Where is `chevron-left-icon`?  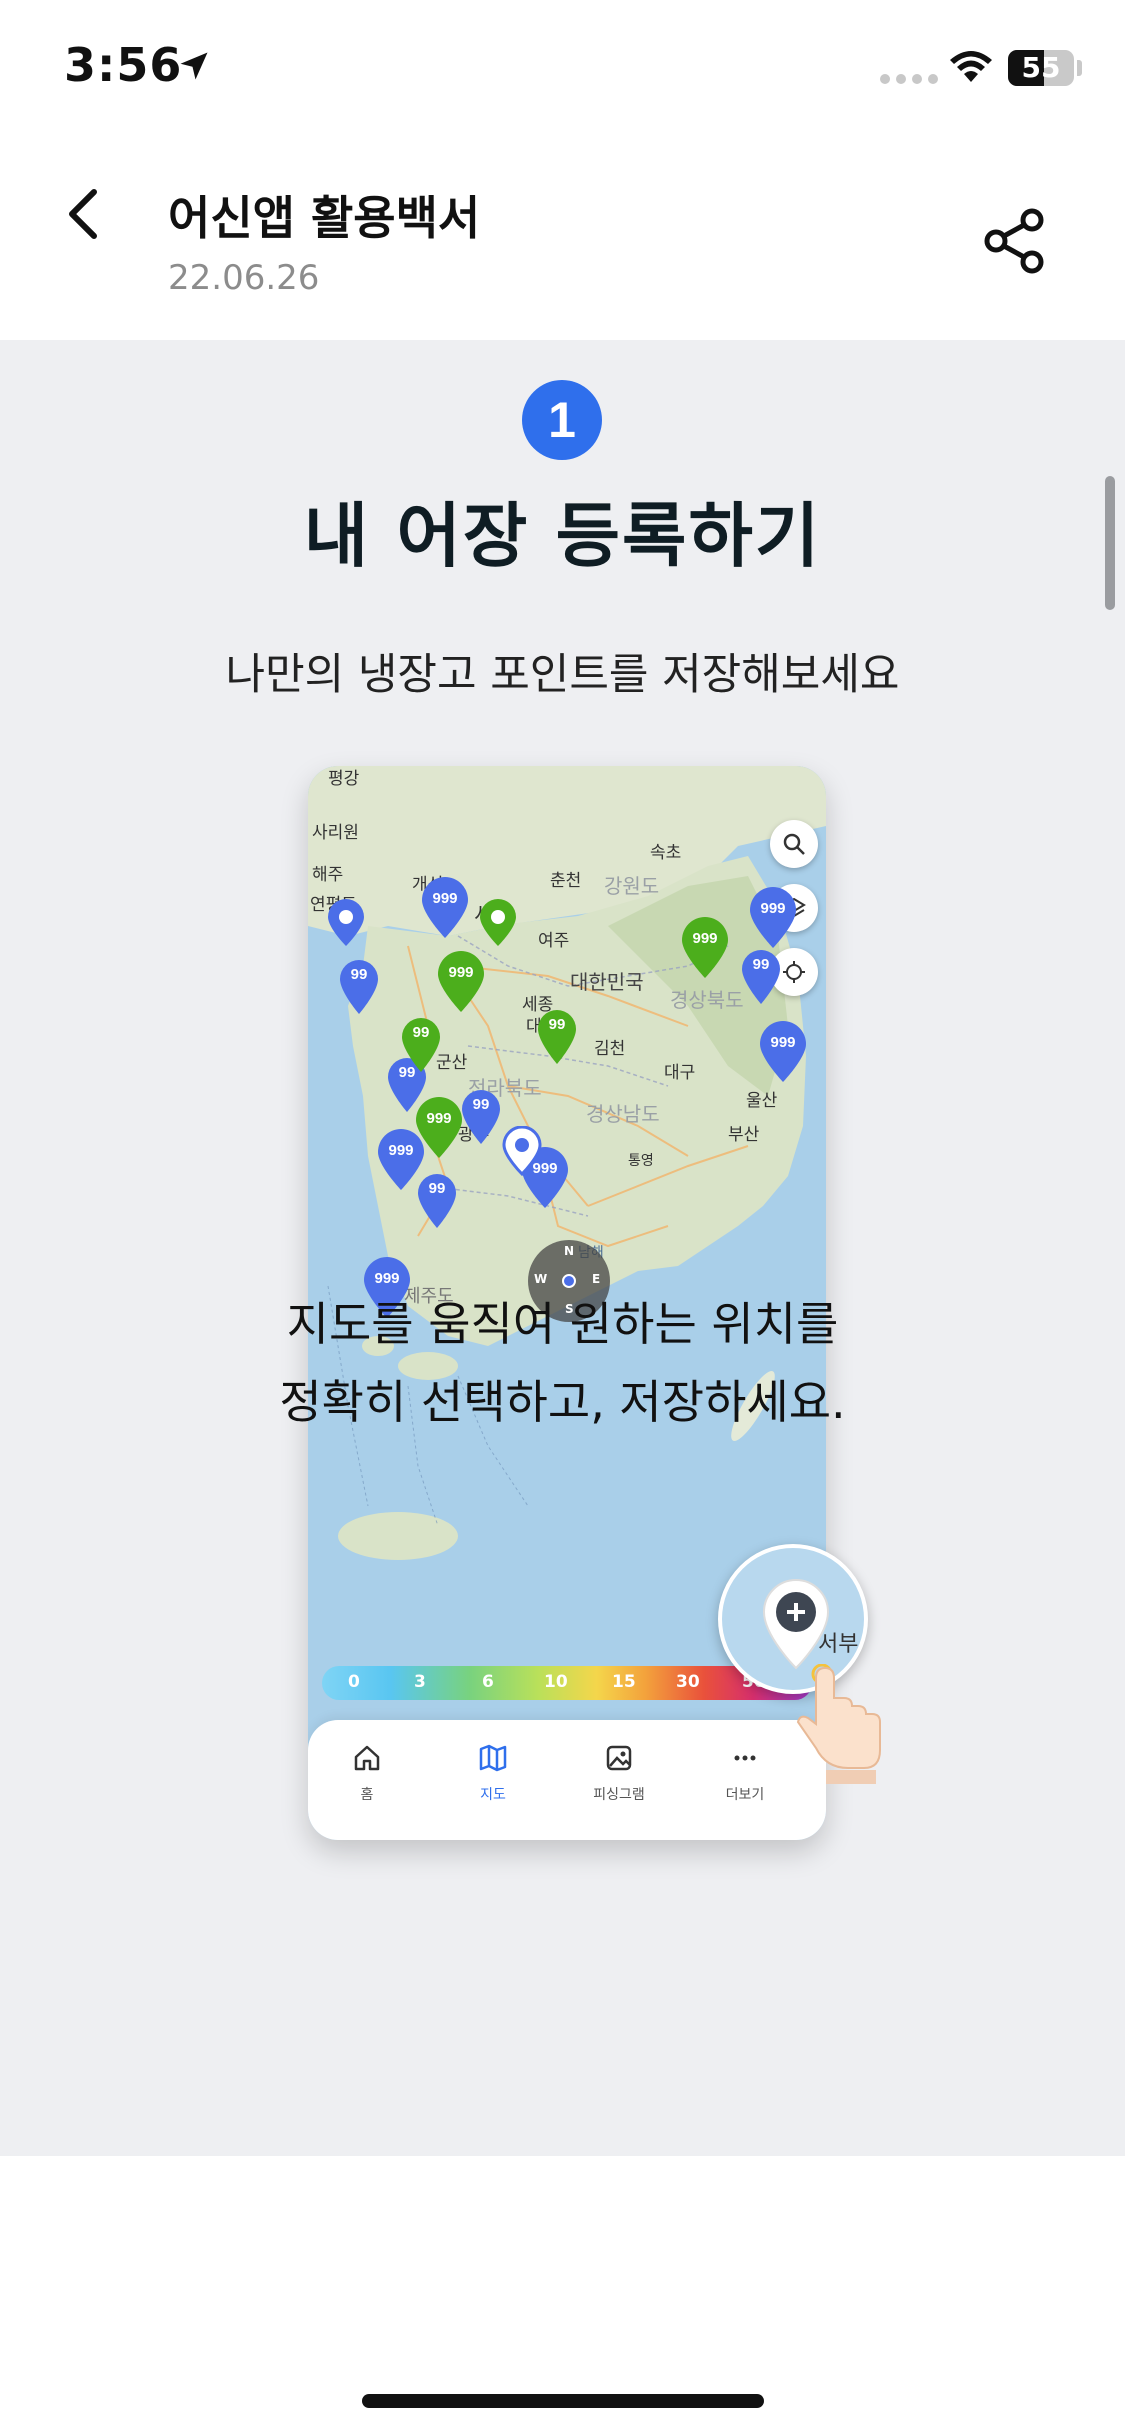
chevron-left-icon is located at coordinates (83, 214).